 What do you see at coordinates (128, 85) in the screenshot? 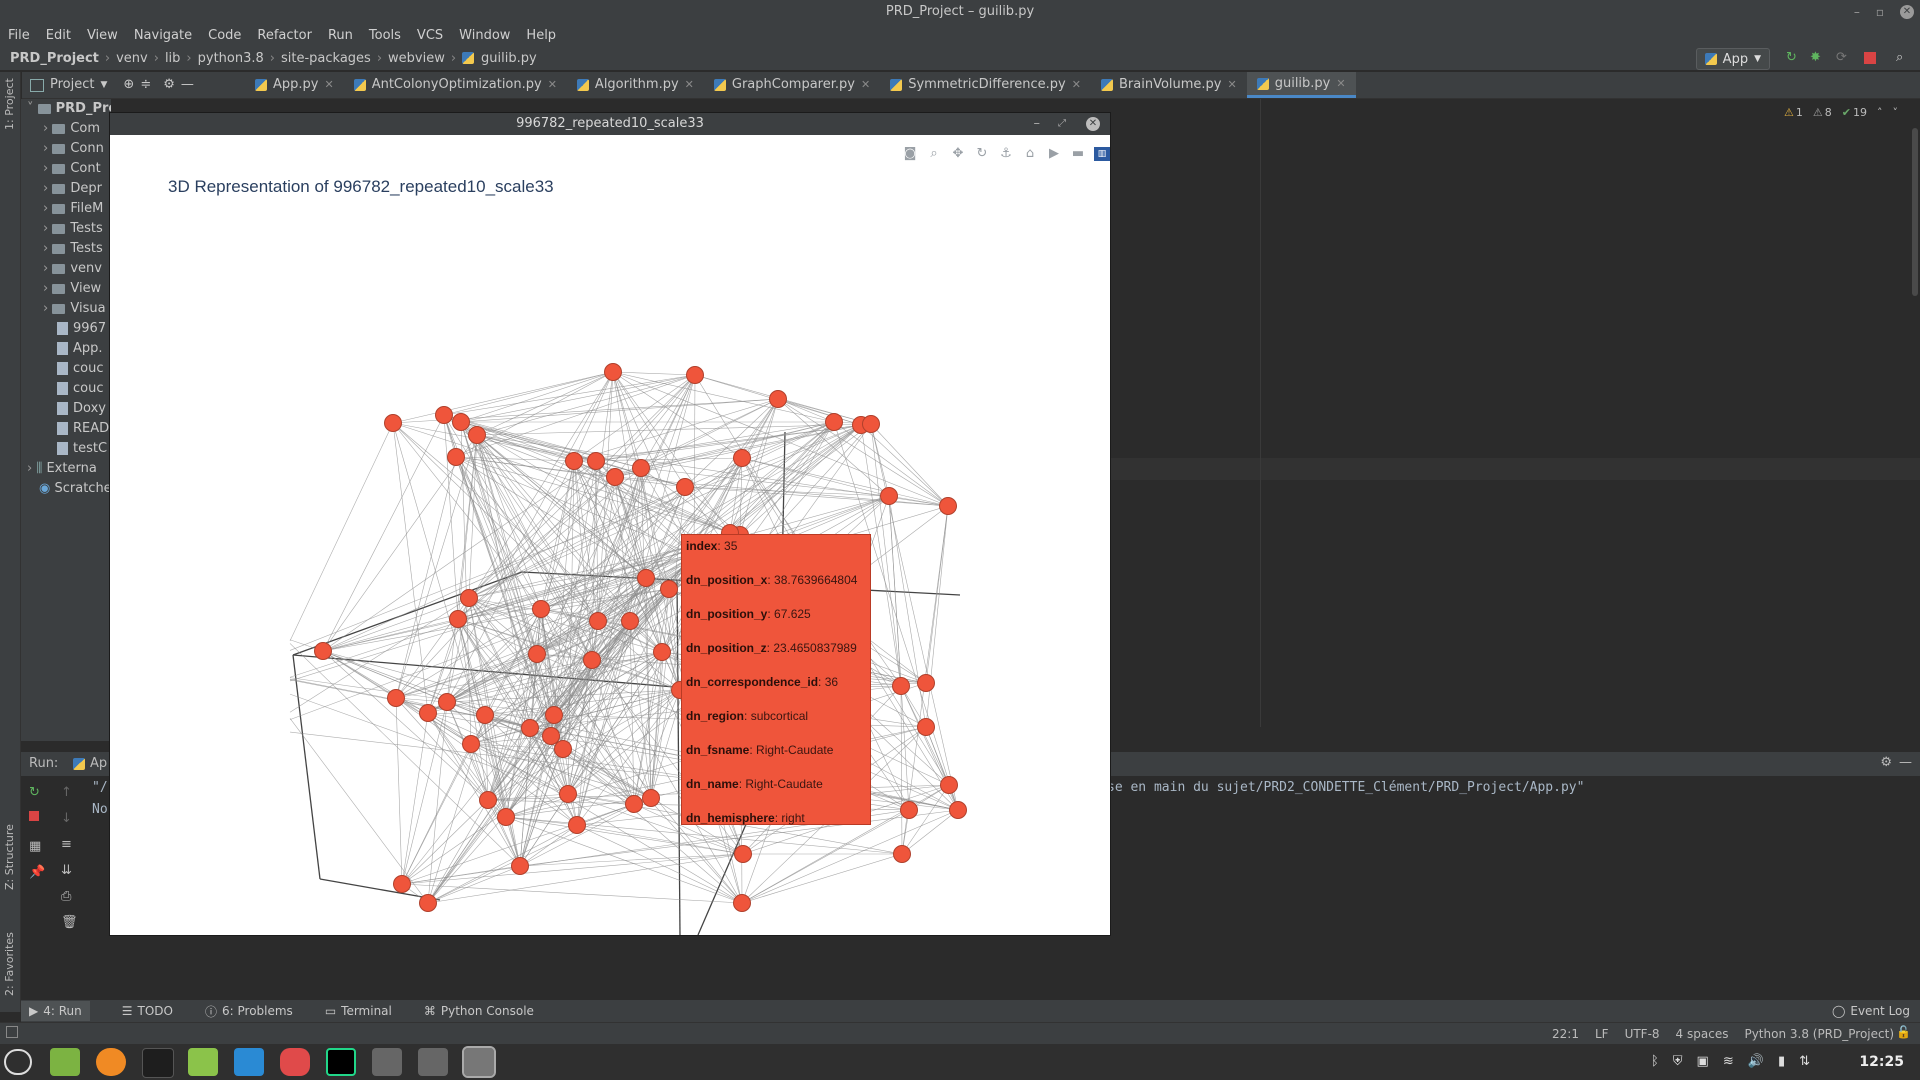
I see `locate-icon: ⊕` at bounding box center [128, 85].